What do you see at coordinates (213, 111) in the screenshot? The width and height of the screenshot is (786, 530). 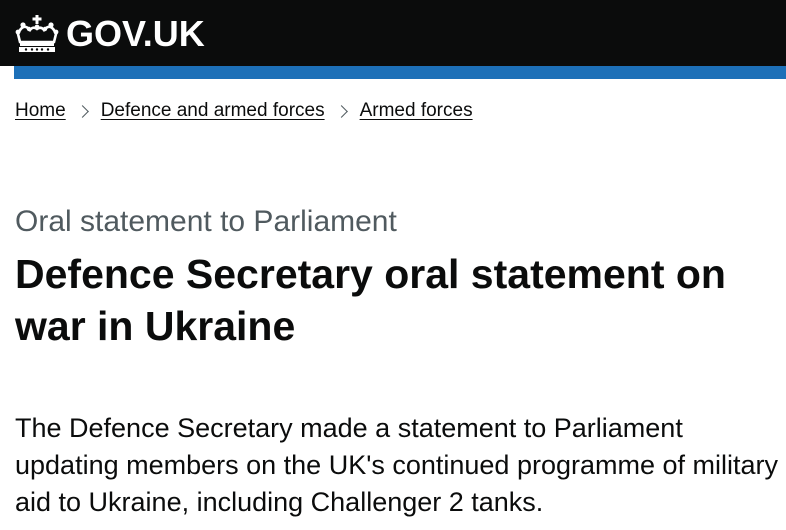 I see `breadcrumb-defence-and-armed-forces: Defence and armed forces` at bounding box center [213, 111].